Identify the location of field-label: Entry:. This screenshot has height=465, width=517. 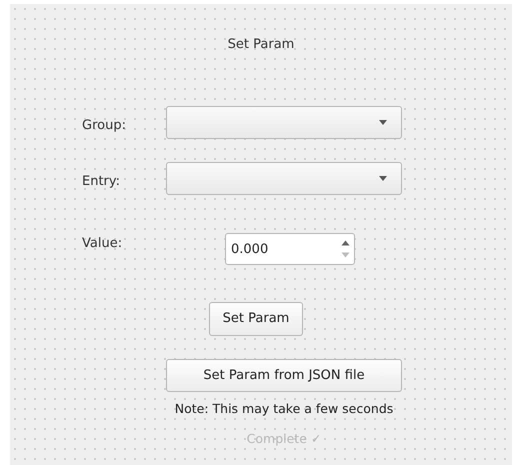
(102, 182).